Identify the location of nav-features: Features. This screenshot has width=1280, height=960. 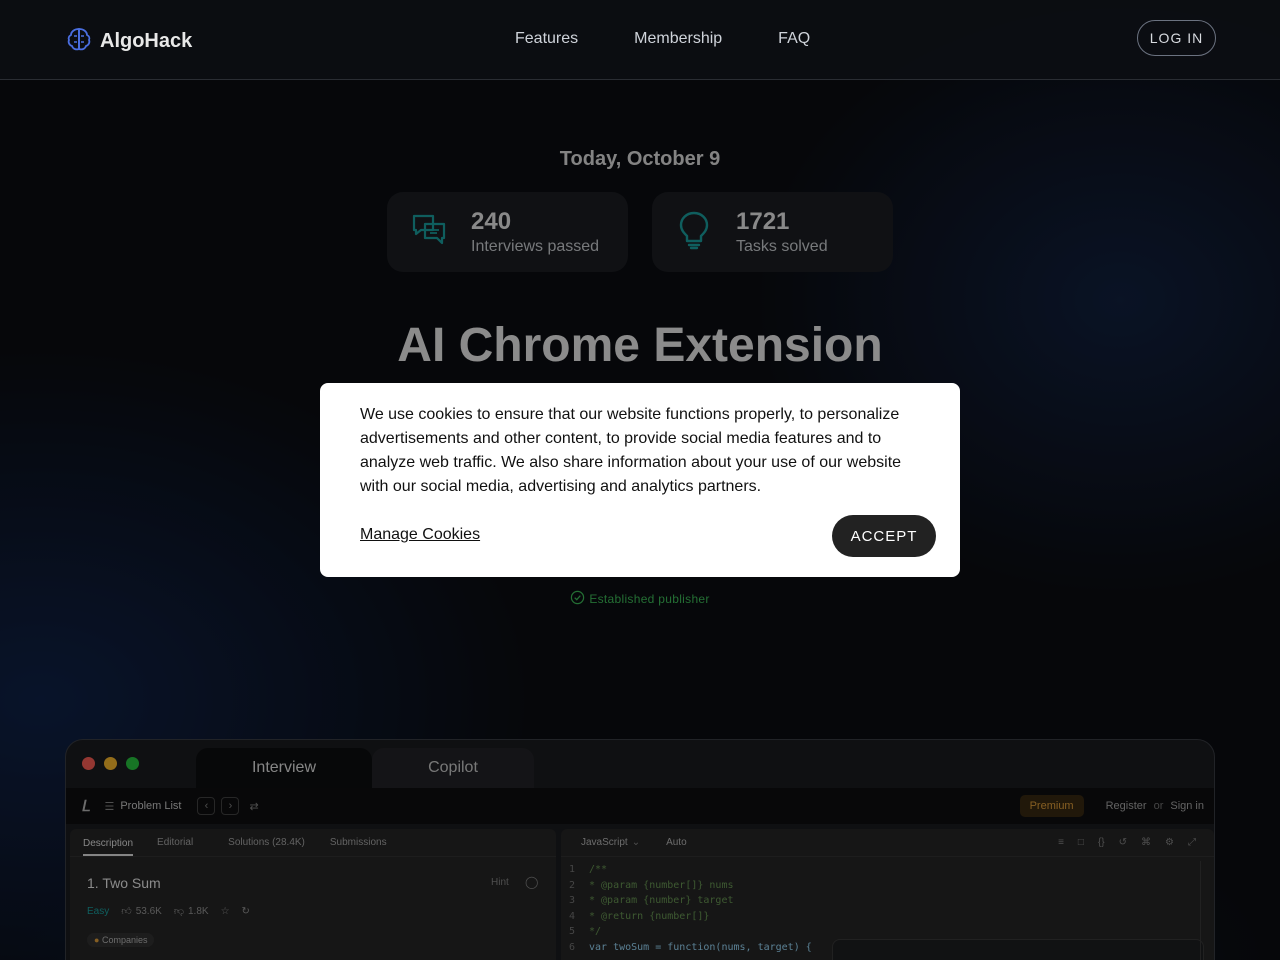
(546, 39).